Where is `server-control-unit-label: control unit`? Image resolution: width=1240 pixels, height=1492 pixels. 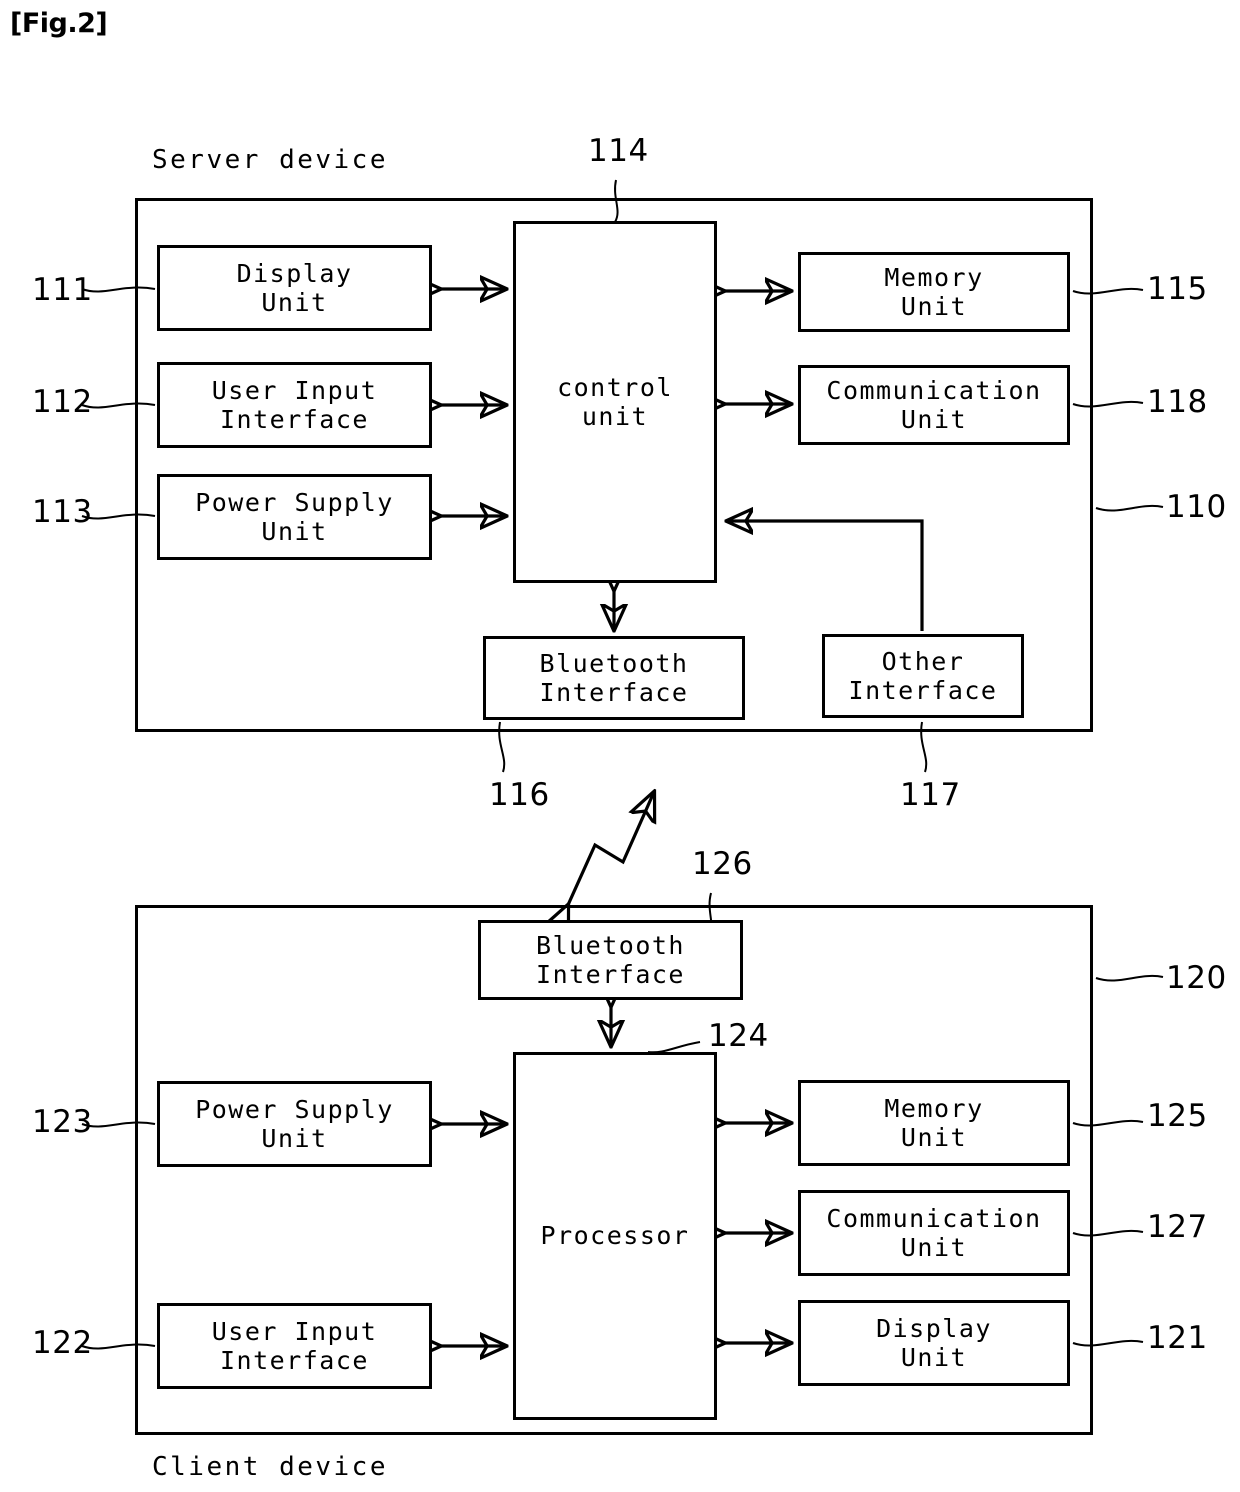 server-control-unit-label: control unit is located at coordinates (615, 402).